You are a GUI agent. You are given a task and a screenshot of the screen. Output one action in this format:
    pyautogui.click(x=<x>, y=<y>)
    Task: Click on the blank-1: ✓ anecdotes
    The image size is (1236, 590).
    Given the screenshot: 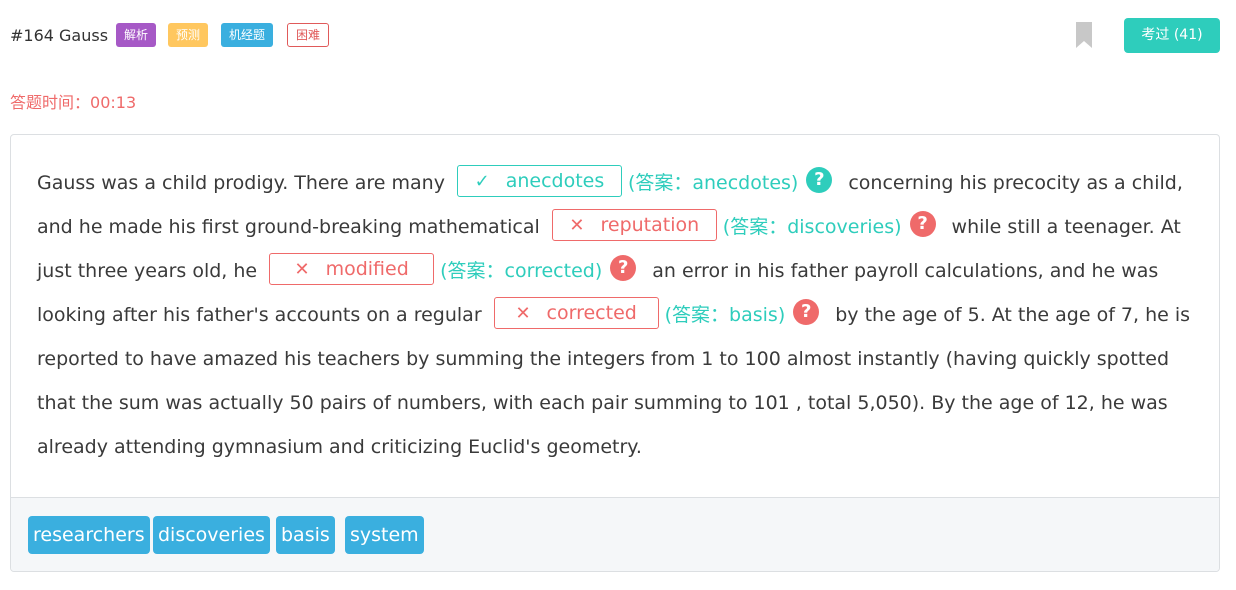 What is the action you would take?
    pyautogui.click(x=539, y=180)
    